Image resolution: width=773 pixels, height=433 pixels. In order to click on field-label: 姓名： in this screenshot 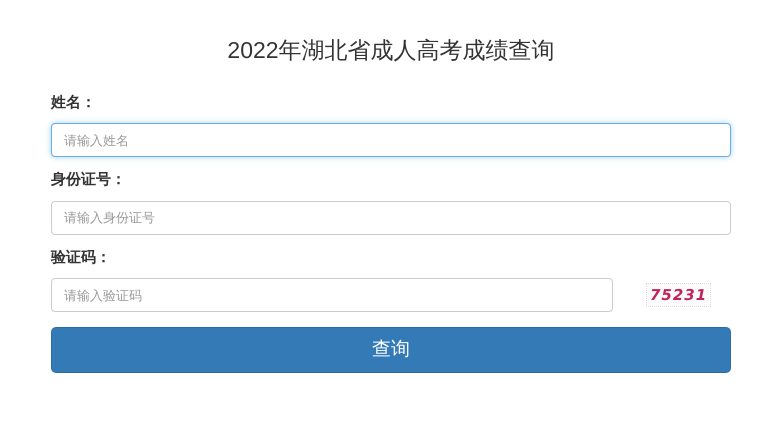, I will do `click(73, 102)`.